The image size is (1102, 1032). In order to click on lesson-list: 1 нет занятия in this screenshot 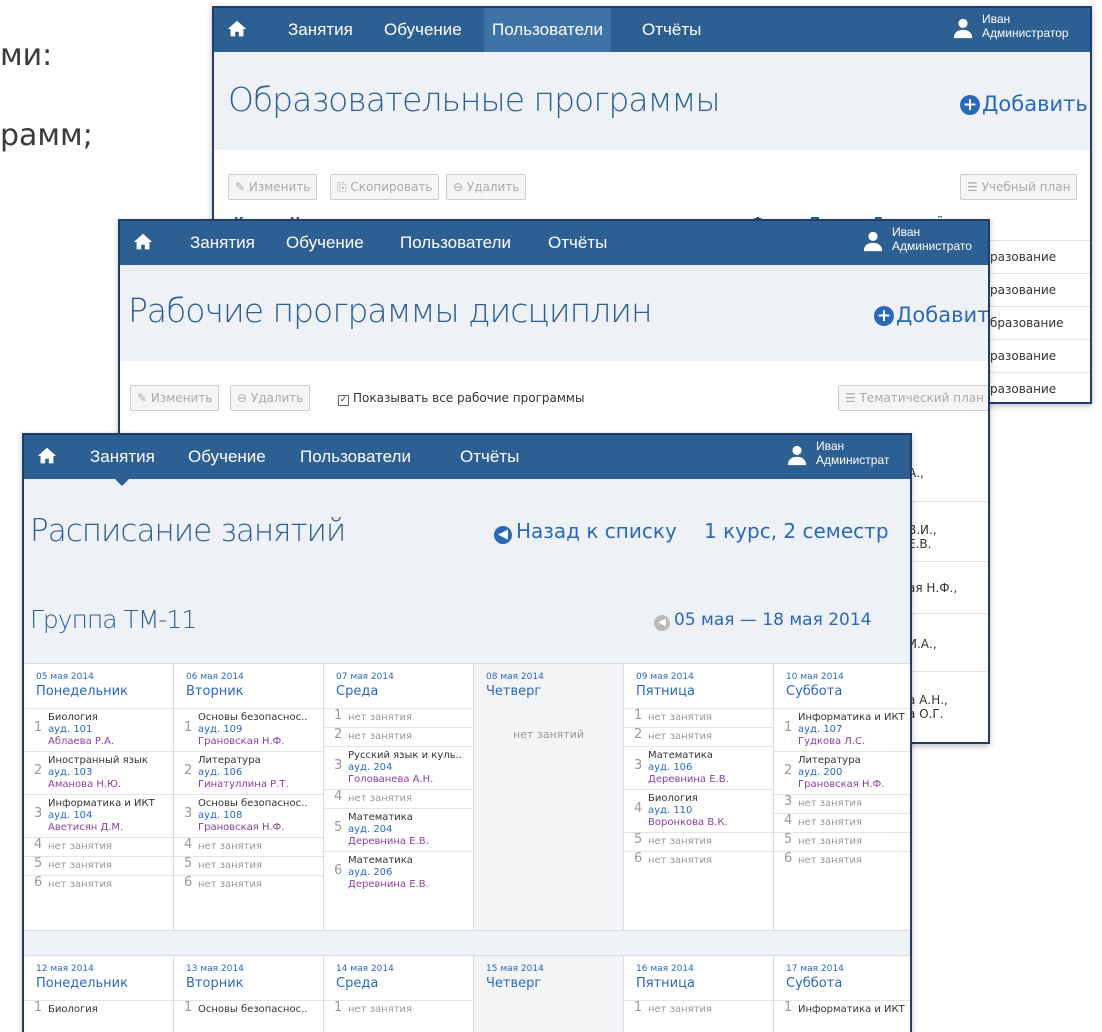, I will do `click(398, 1009)`.